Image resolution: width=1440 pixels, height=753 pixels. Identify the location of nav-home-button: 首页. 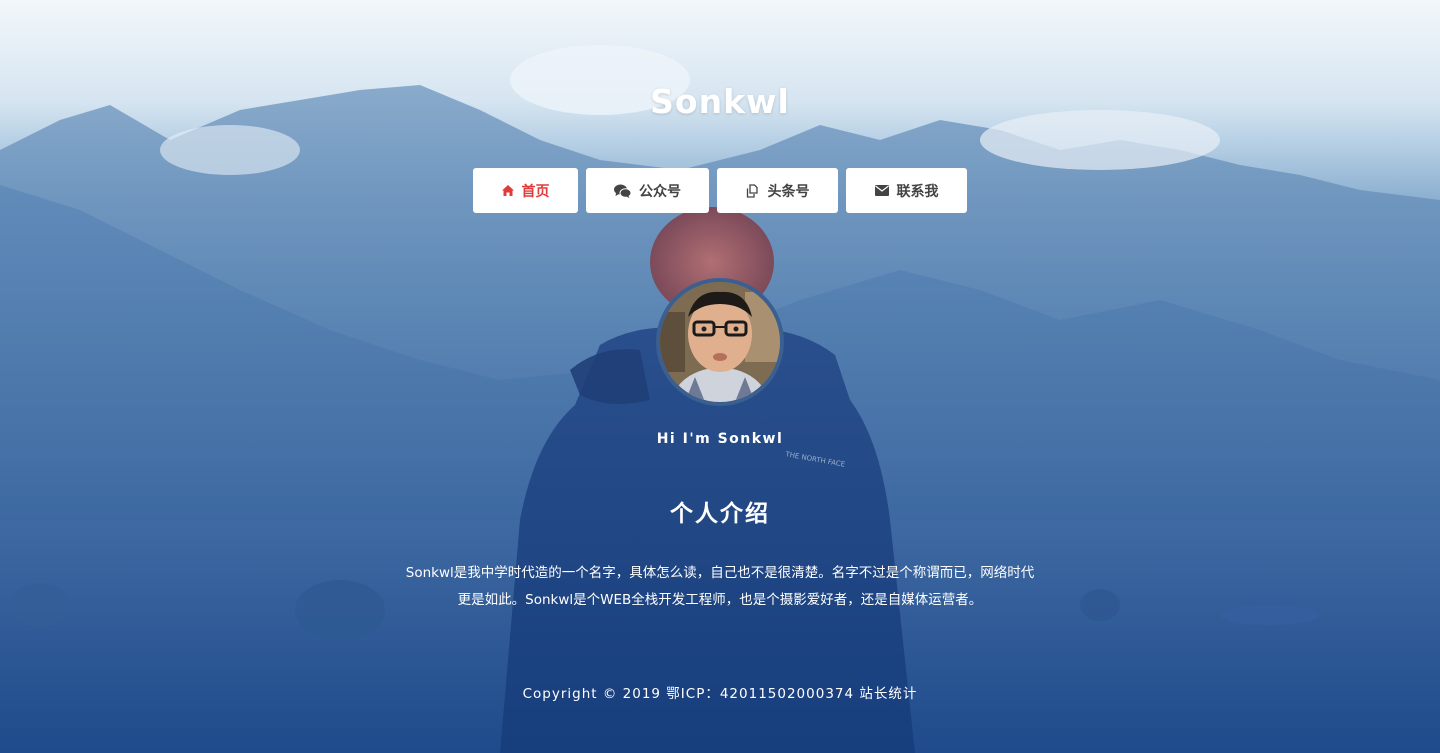
(525, 190).